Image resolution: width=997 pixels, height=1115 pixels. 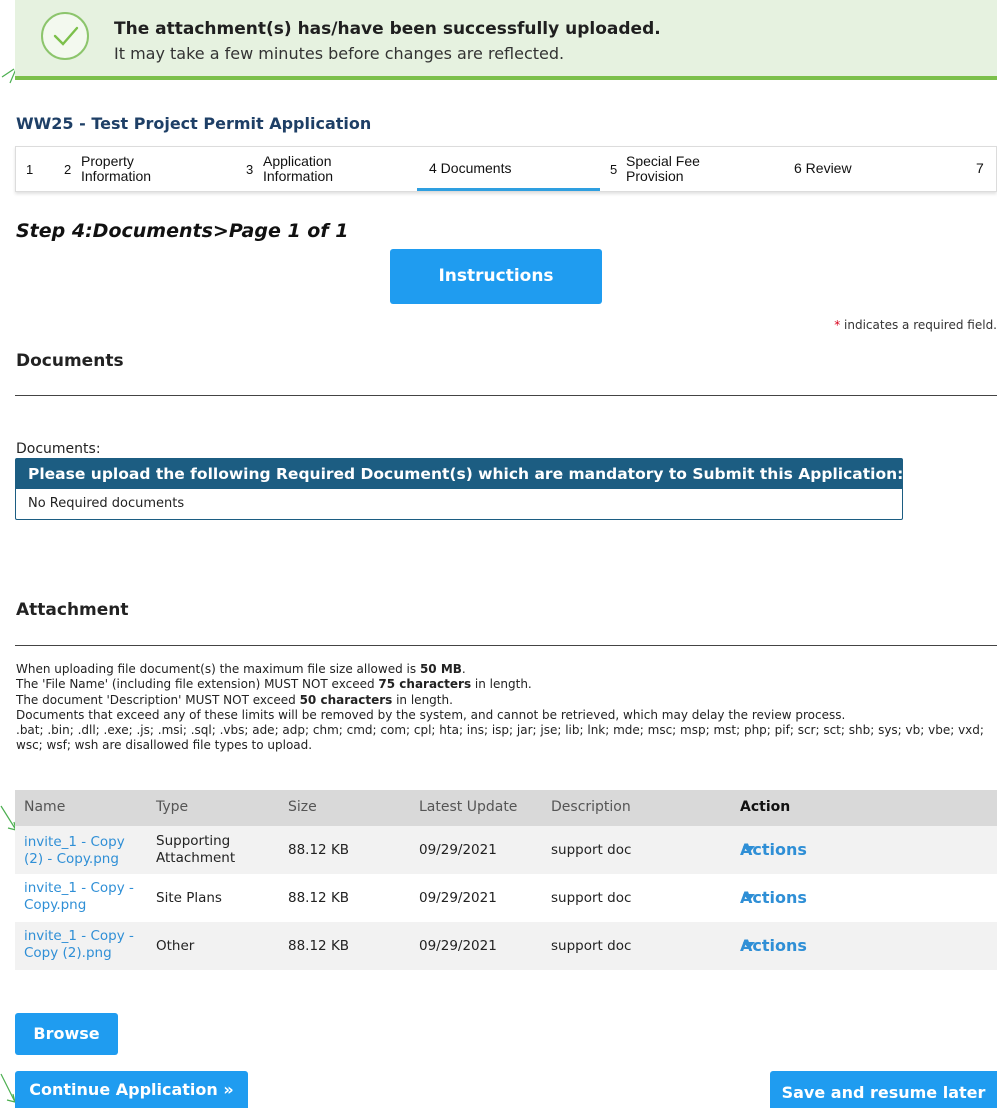 What do you see at coordinates (302, 807) in the screenshot?
I see `col-size: Size` at bounding box center [302, 807].